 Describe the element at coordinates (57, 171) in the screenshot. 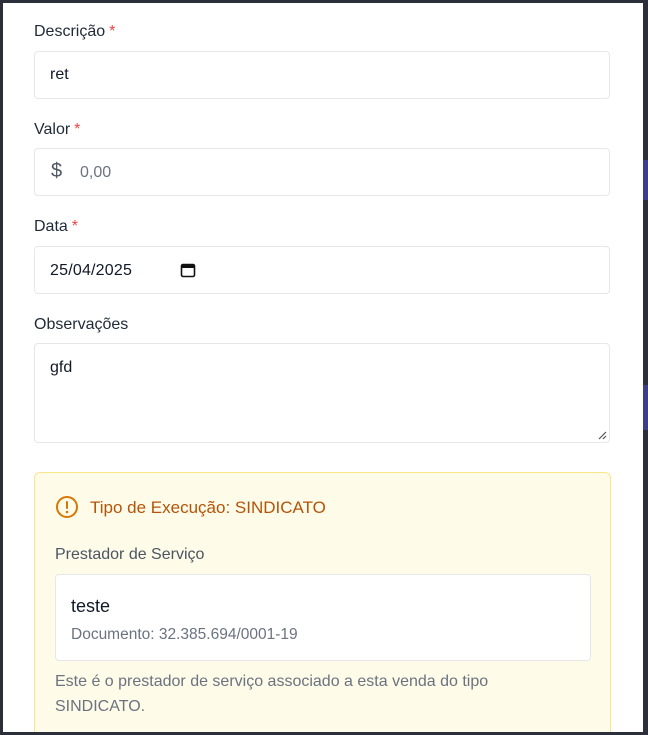

I see `dollar-icon: $` at that location.